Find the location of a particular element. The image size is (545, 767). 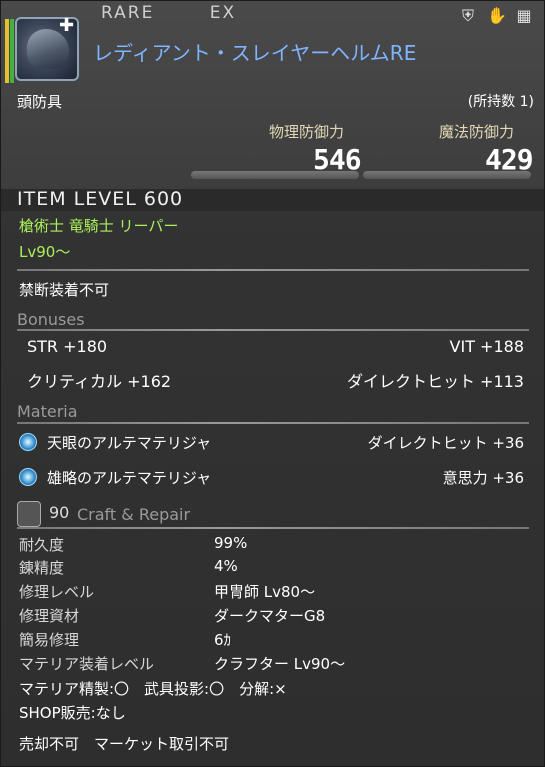

magic-defense-value: 429 is located at coordinates (509, 159).